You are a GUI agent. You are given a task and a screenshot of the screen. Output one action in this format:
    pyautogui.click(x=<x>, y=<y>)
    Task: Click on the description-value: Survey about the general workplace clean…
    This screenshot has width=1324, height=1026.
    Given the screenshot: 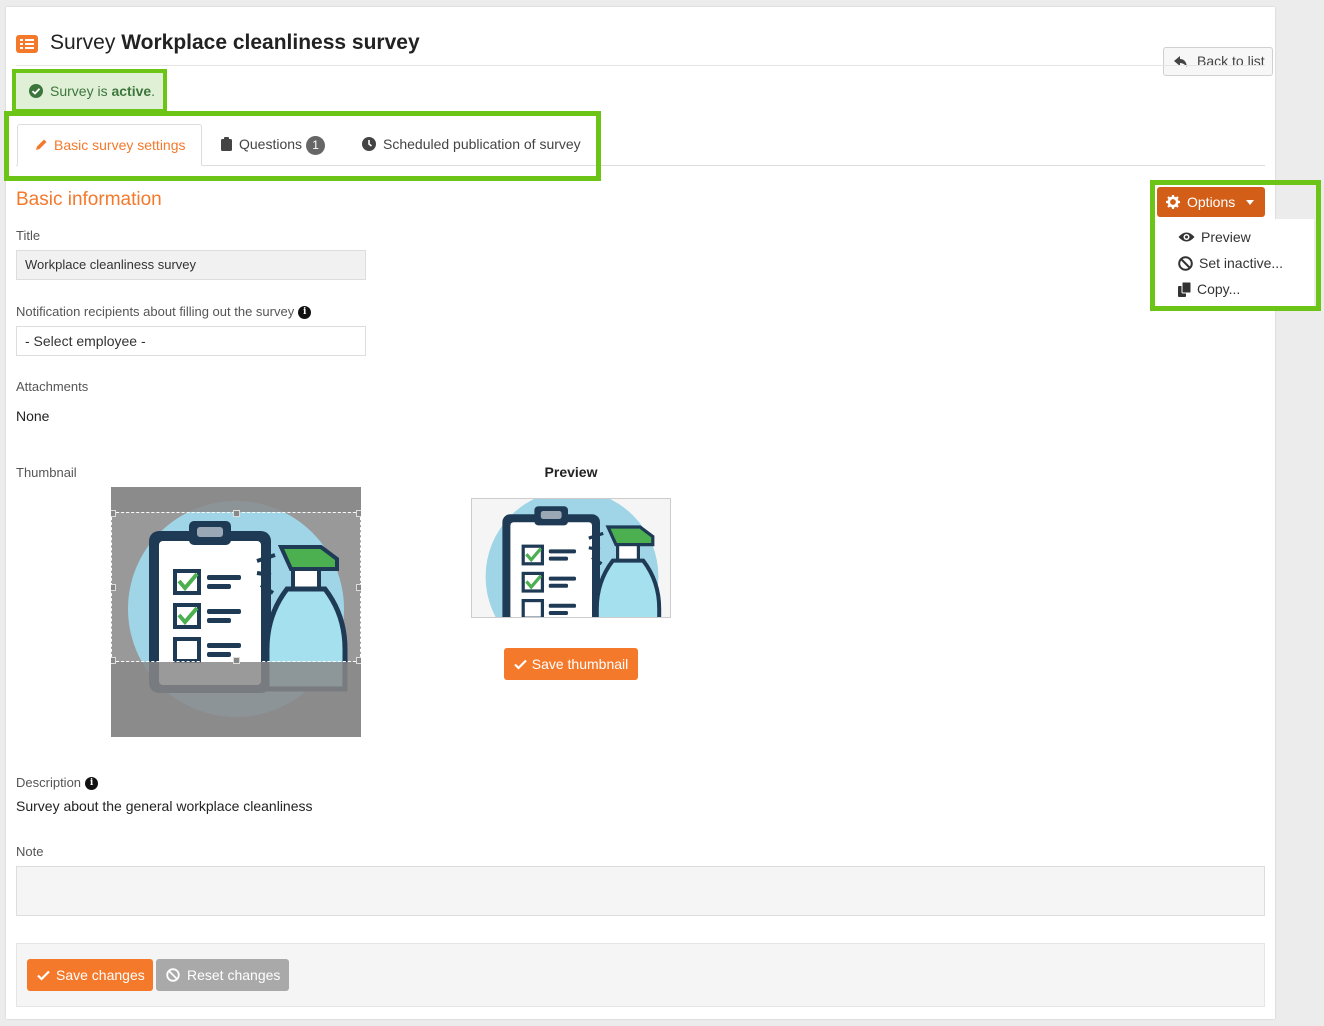 What is the action you would take?
    pyautogui.click(x=164, y=806)
    